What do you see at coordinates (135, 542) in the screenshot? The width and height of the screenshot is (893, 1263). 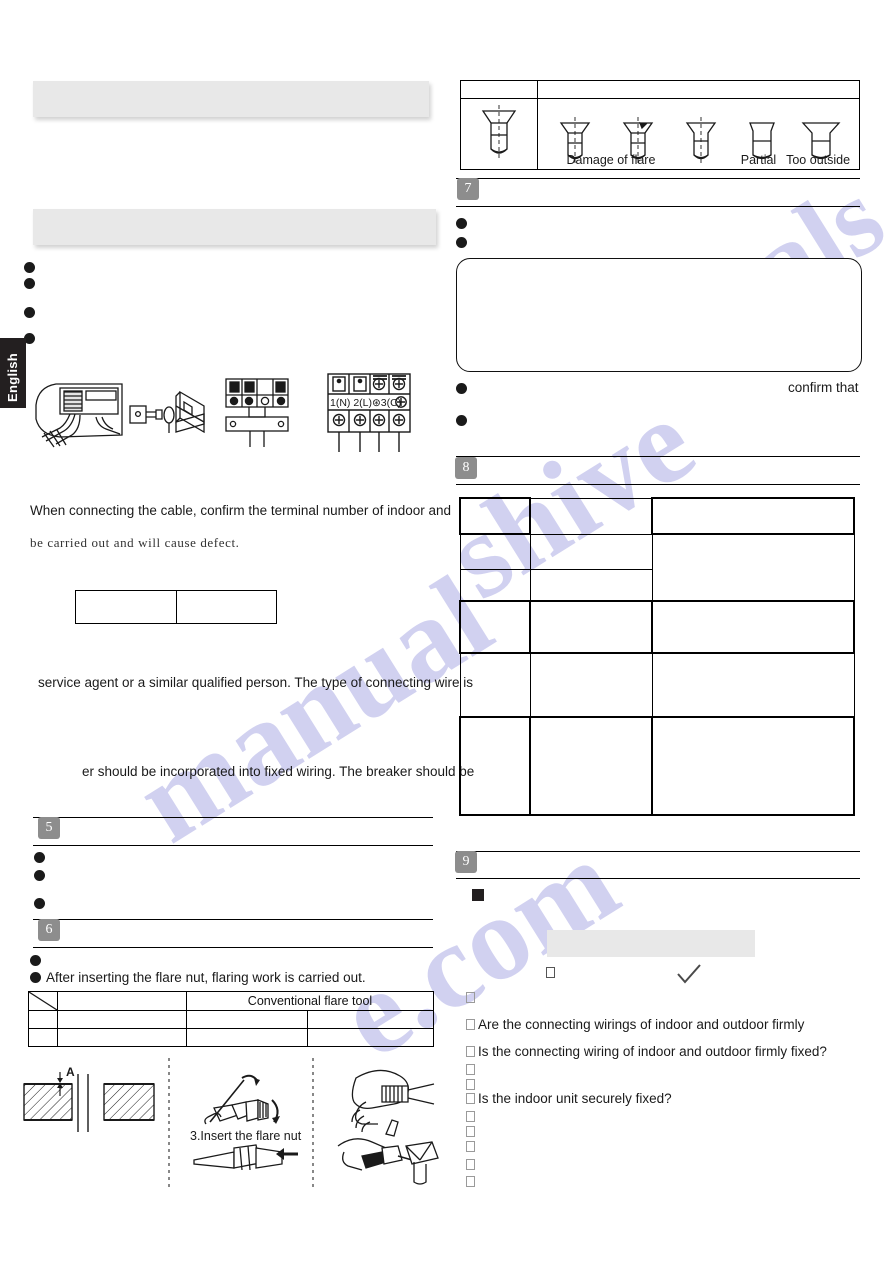 I see `paragraph-line-2: be carried out and will cause defect.` at bounding box center [135, 542].